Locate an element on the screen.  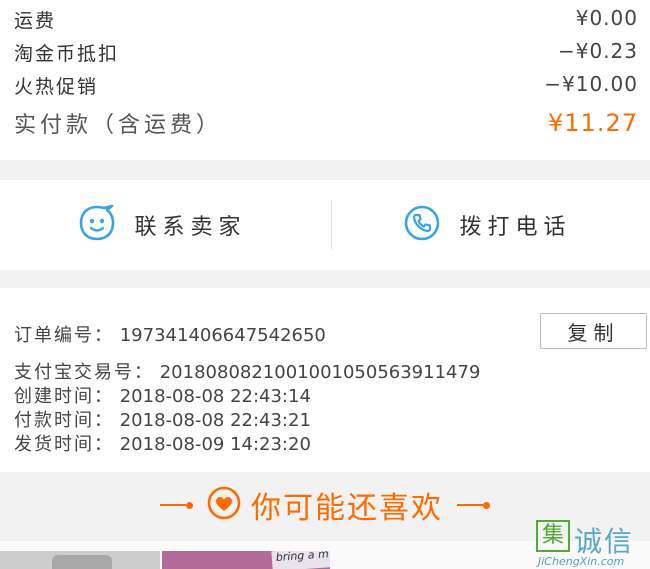
created-time-value: 2018-08-08 22:43:14 is located at coordinates (215, 396).